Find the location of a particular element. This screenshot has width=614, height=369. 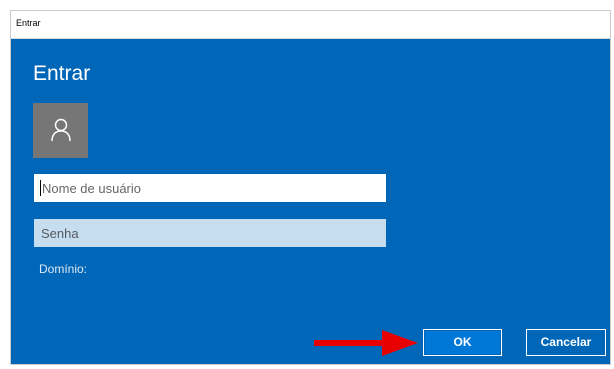

user-icon is located at coordinates (61, 130).